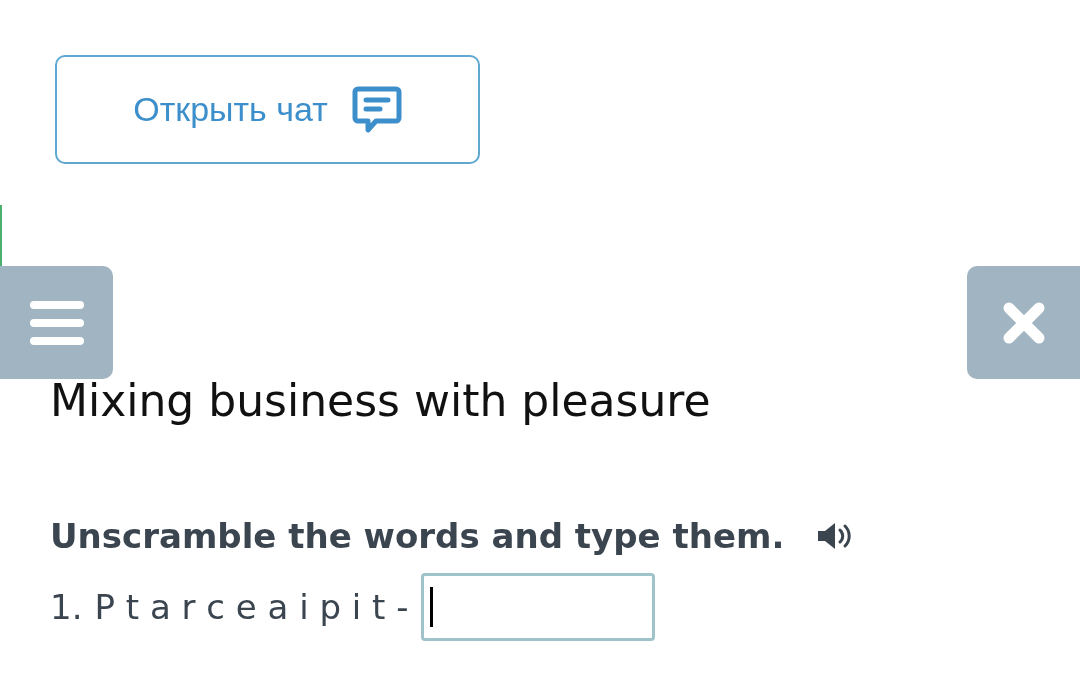  What do you see at coordinates (381, 401) in the screenshot?
I see `exercise-title: Mixing business with pleasure` at bounding box center [381, 401].